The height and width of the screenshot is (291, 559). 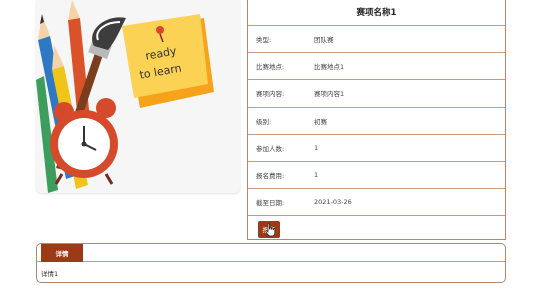 What do you see at coordinates (376, 40) in the screenshot?
I see `info-row-type: 类型: 团队赛` at bounding box center [376, 40].